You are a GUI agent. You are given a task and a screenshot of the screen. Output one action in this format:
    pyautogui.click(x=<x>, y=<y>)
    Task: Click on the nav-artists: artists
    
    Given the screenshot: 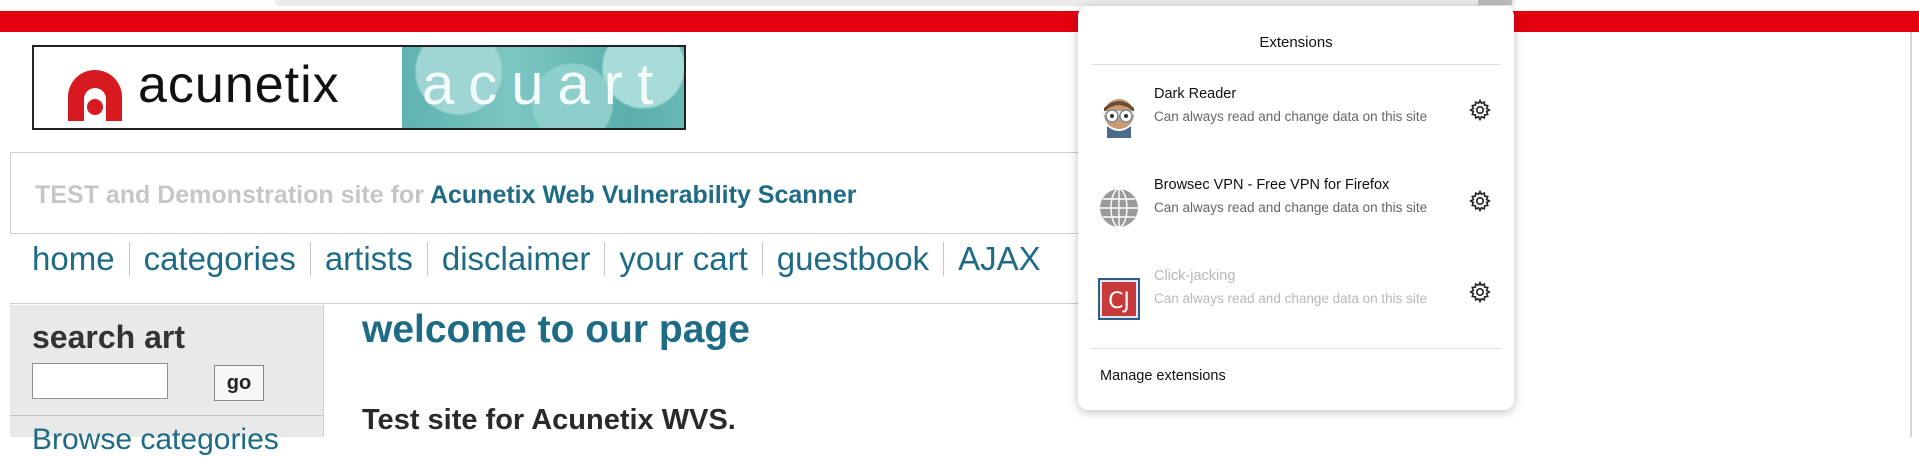 What is the action you would take?
    pyautogui.click(x=369, y=259)
    